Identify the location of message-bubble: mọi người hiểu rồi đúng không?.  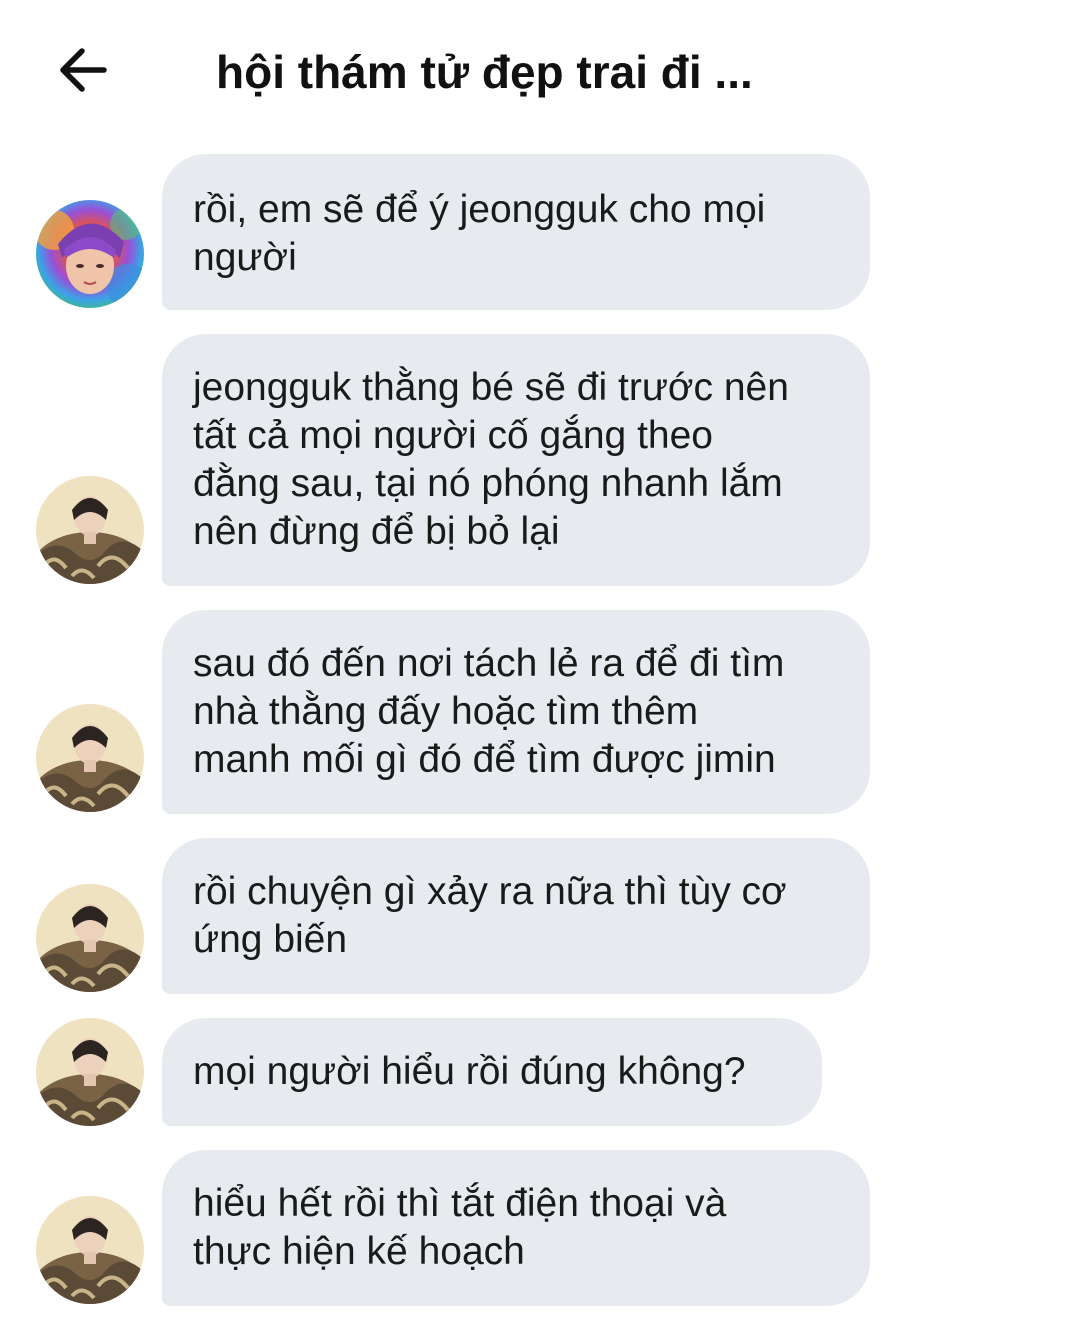
(492, 1072).